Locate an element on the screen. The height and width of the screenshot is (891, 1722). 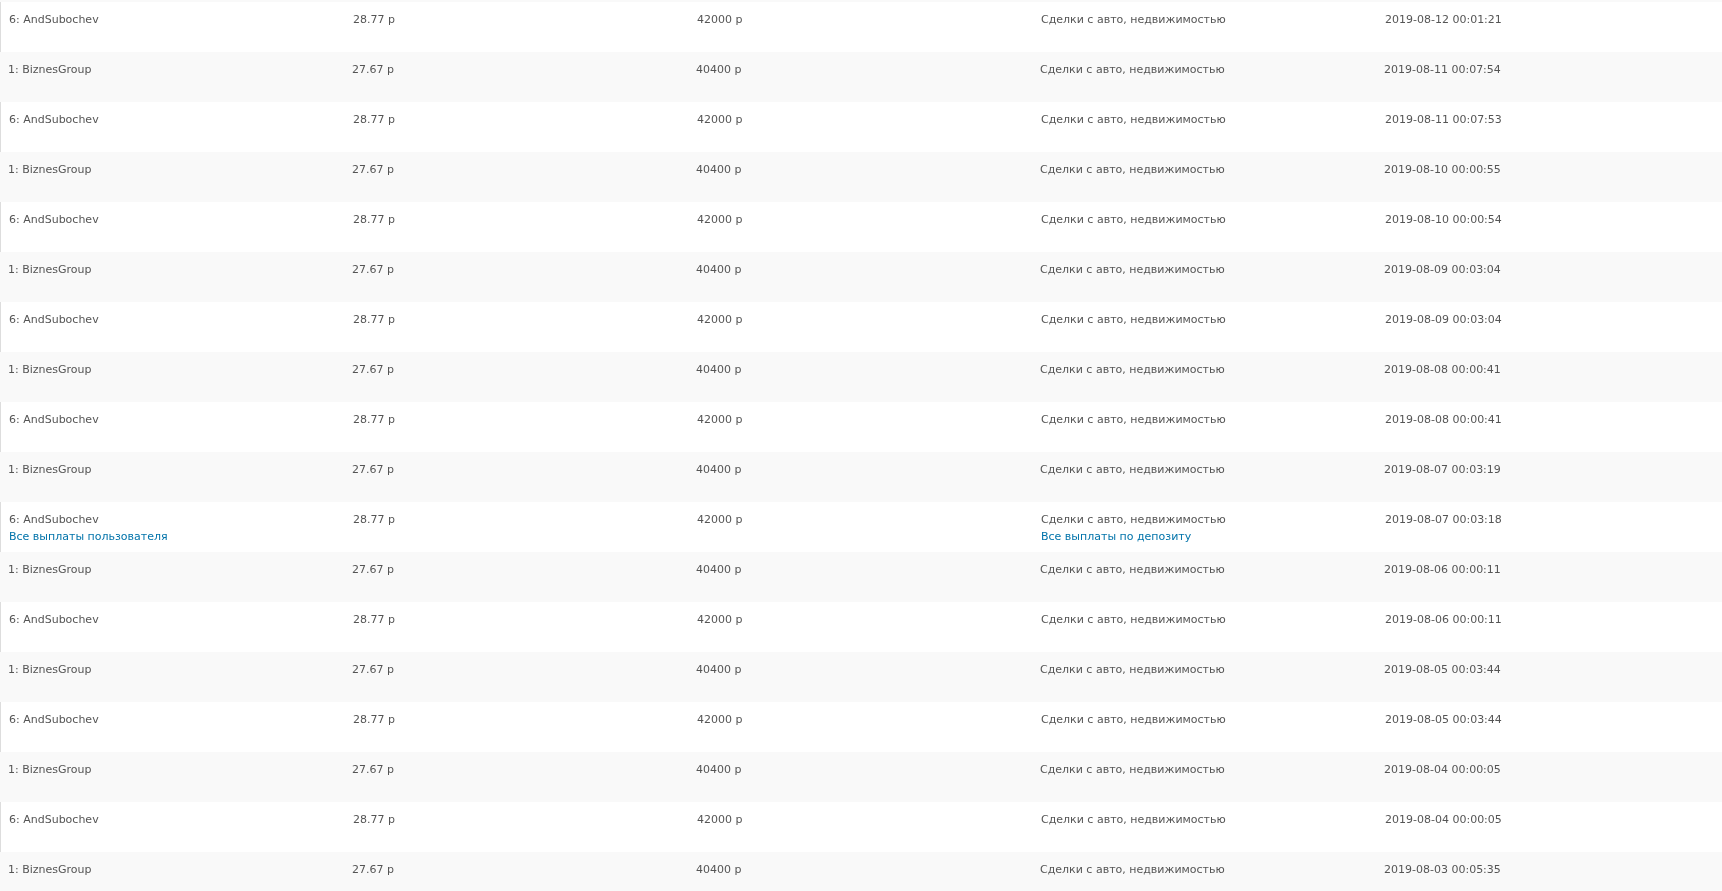
table-cell: 2019-08-07 00:03:19 is located at coordinates (1442, 469).